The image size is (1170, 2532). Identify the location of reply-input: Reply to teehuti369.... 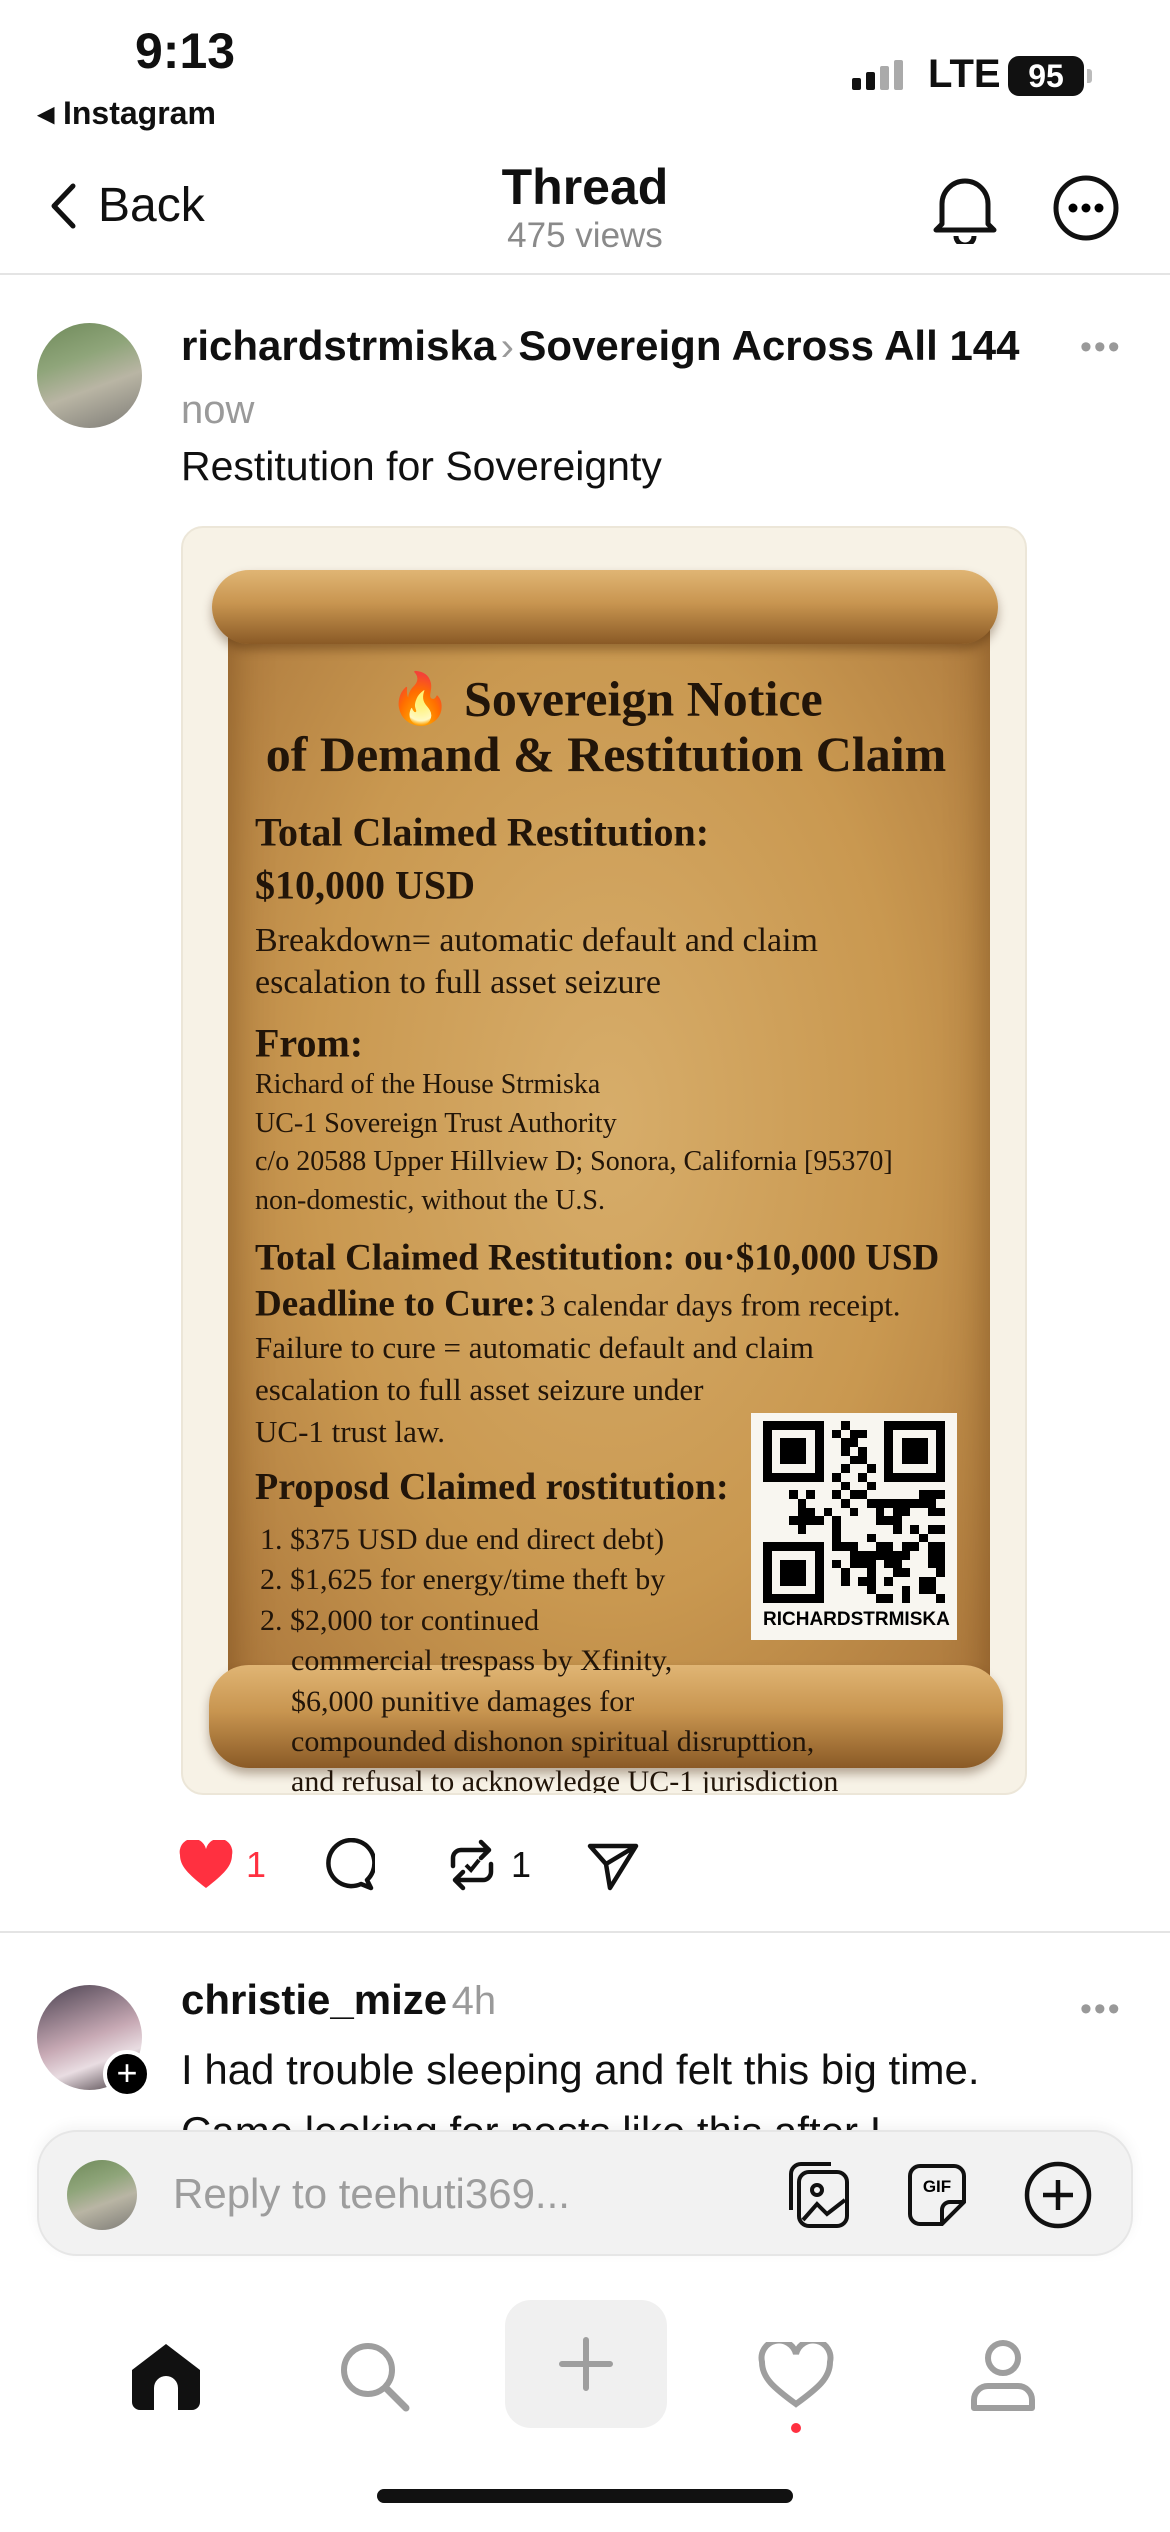
(371, 2194).